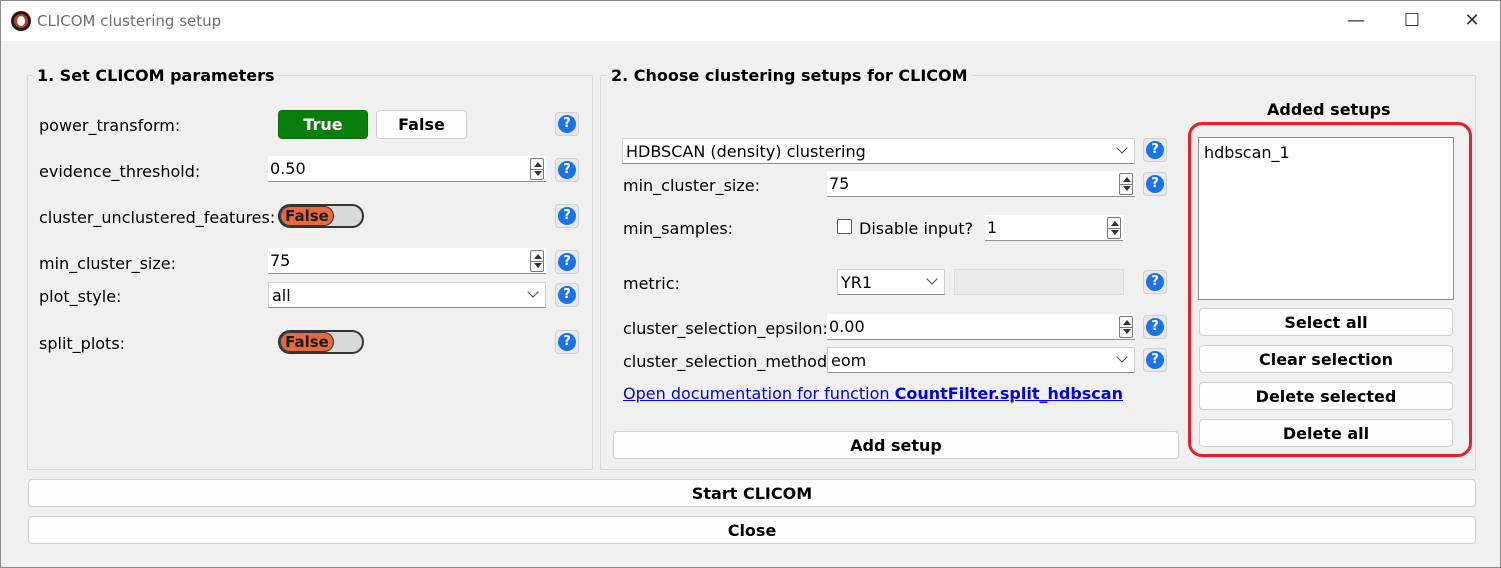 The image size is (1501, 568). What do you see at coordinates (1326, 322) in the screenshot?
I see `select-all-button: Select all` at bounding box center [1326, 322].